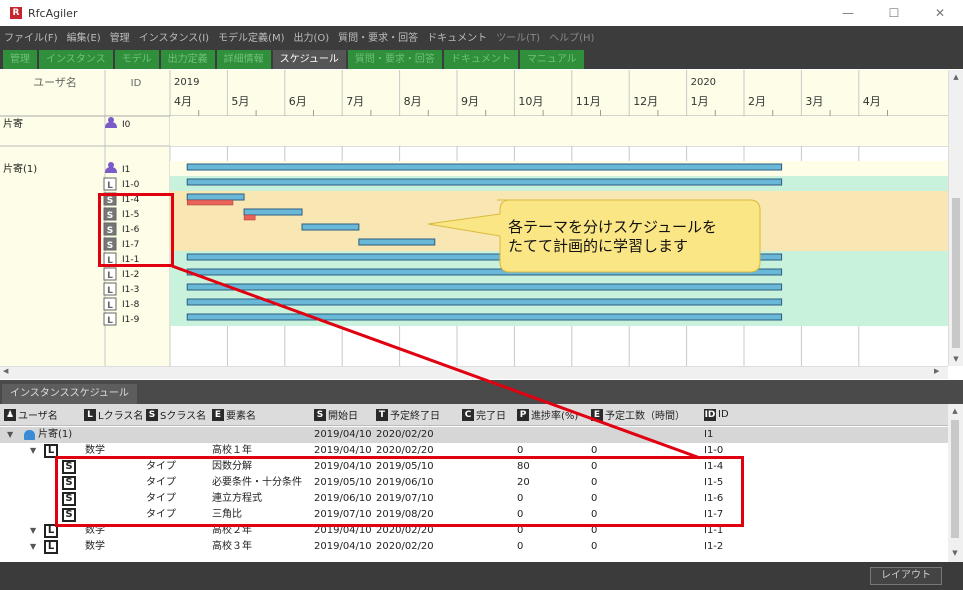  I want to click on tab-2: モデル, so click(136, 59).